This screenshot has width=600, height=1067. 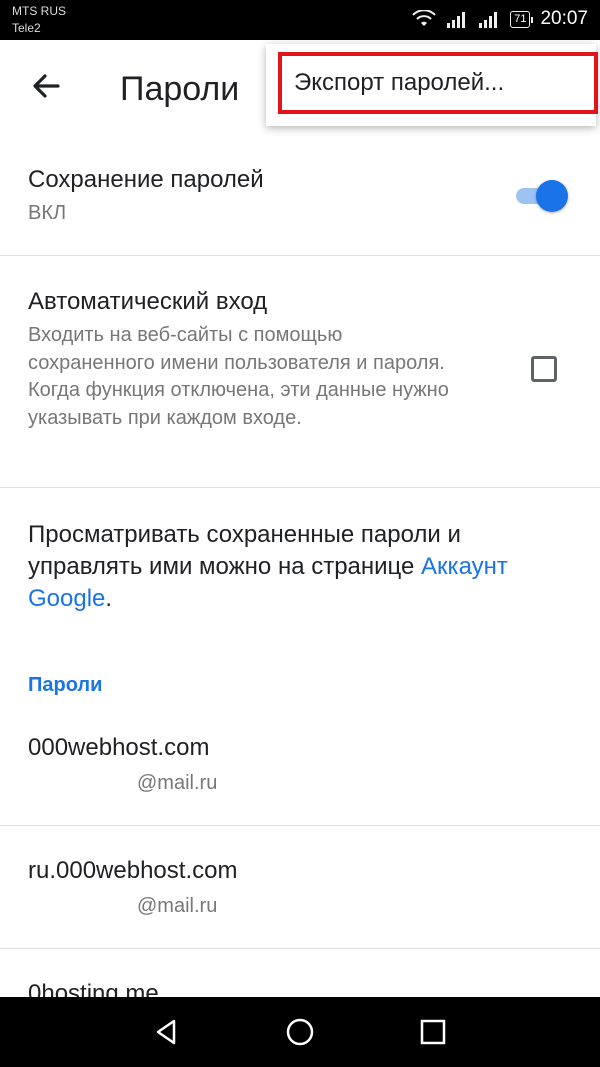 What do you see at coordinates (180, 89) in the screenshot?
I see `page-title: Пароли` at bounding box center [180, 89].